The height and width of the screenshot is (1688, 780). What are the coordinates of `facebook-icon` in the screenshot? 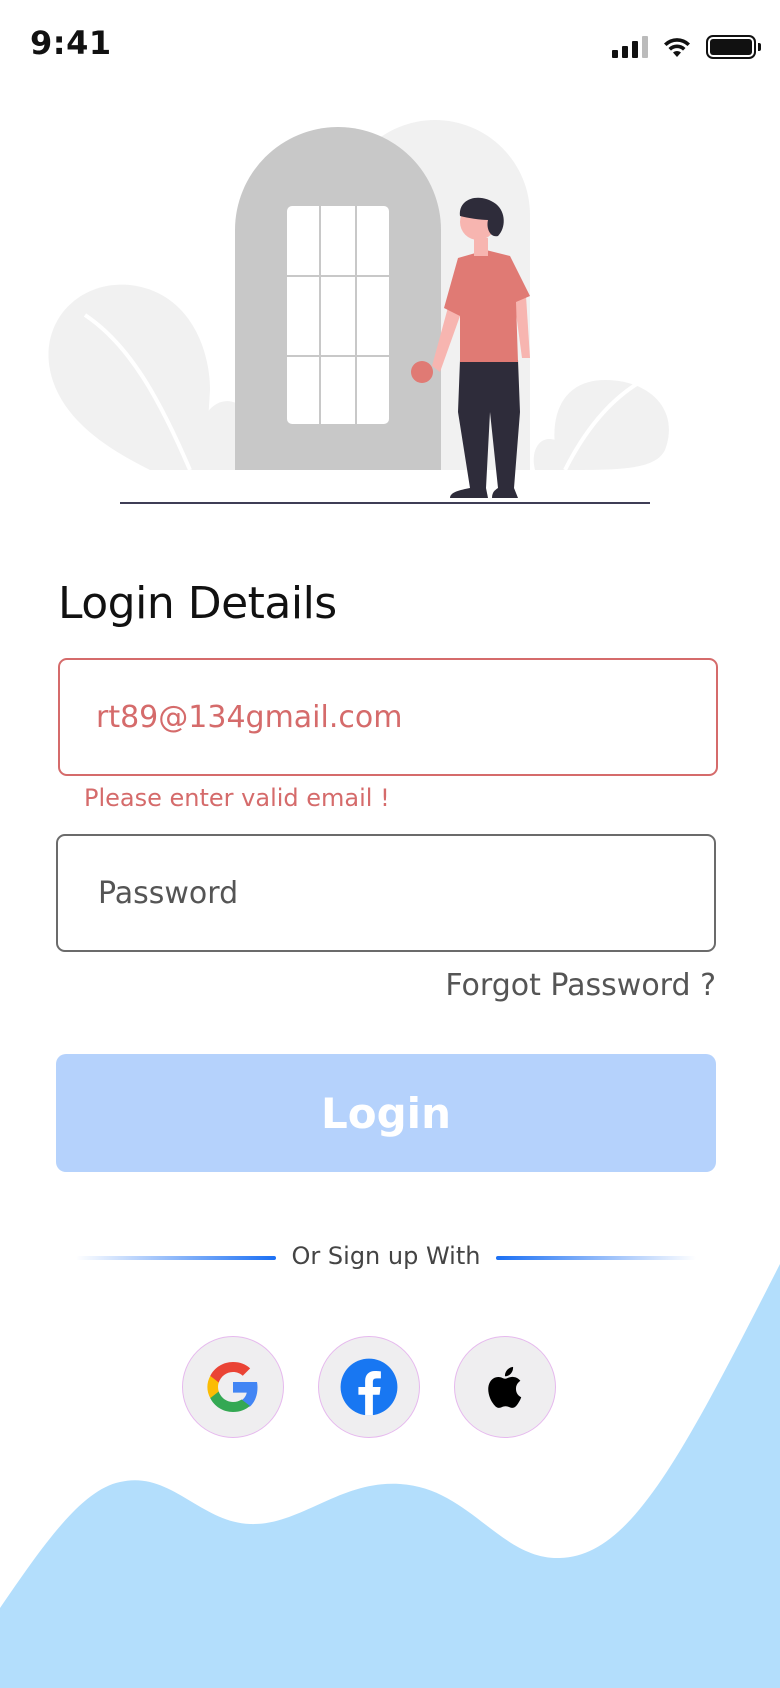 It's located at (369, 1387).